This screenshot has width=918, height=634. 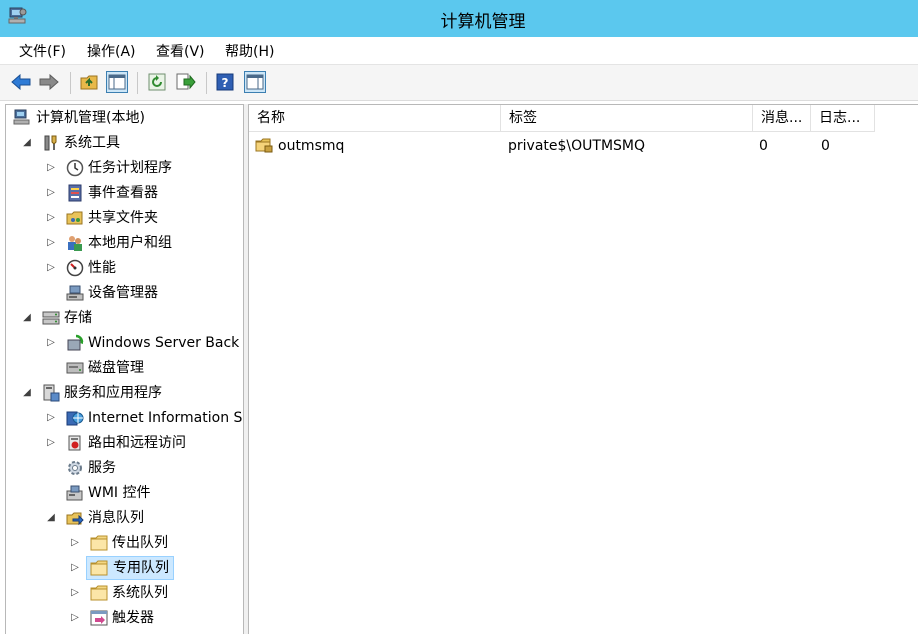 I want to click on tree-item-event-viewer: ▷ 事件查看器, so click(x=126, y=193).